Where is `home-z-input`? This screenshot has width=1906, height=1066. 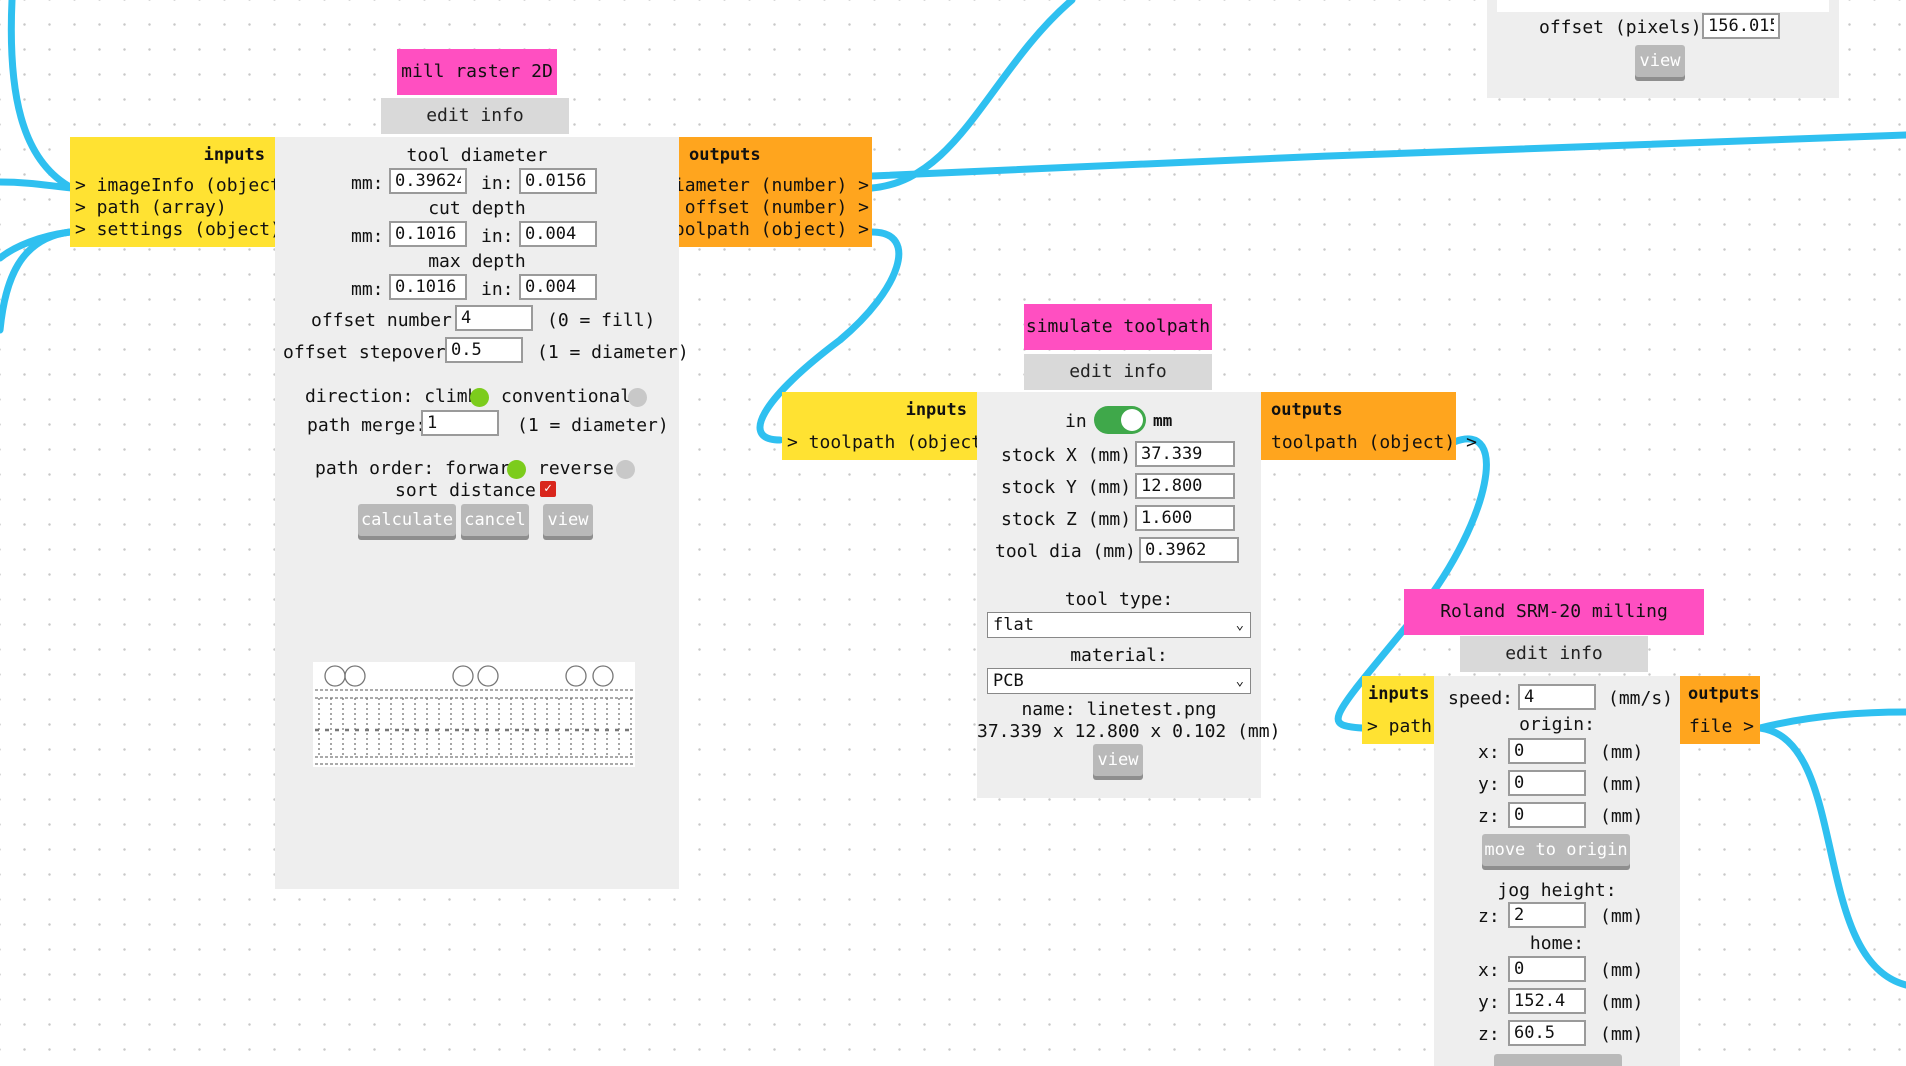
home-z-input is located at coordinates (1547, 1033).